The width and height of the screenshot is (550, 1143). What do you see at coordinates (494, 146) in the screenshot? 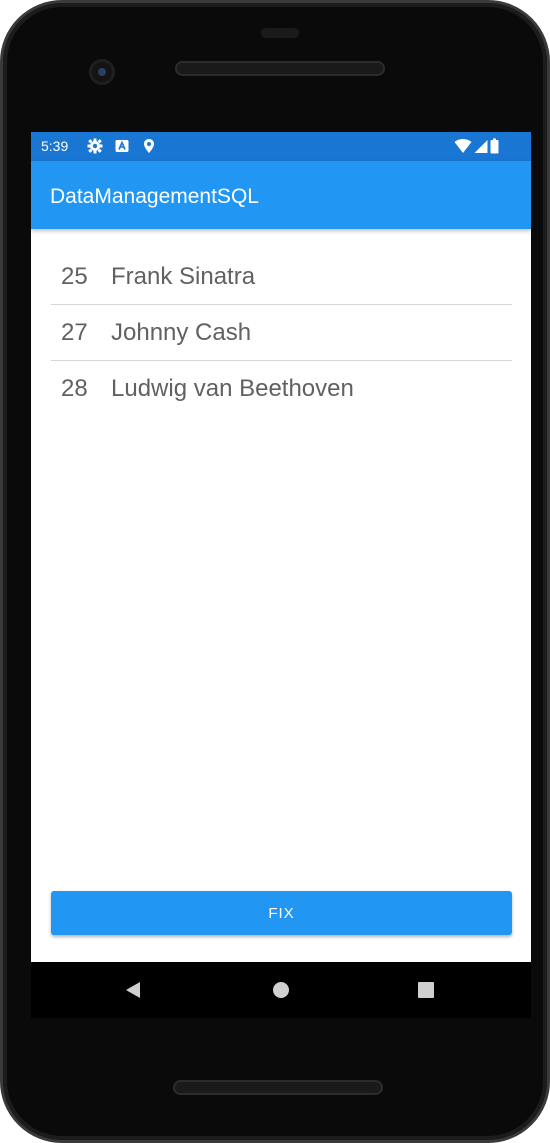
I see `battery-icon` at bounding box center [494, 146].